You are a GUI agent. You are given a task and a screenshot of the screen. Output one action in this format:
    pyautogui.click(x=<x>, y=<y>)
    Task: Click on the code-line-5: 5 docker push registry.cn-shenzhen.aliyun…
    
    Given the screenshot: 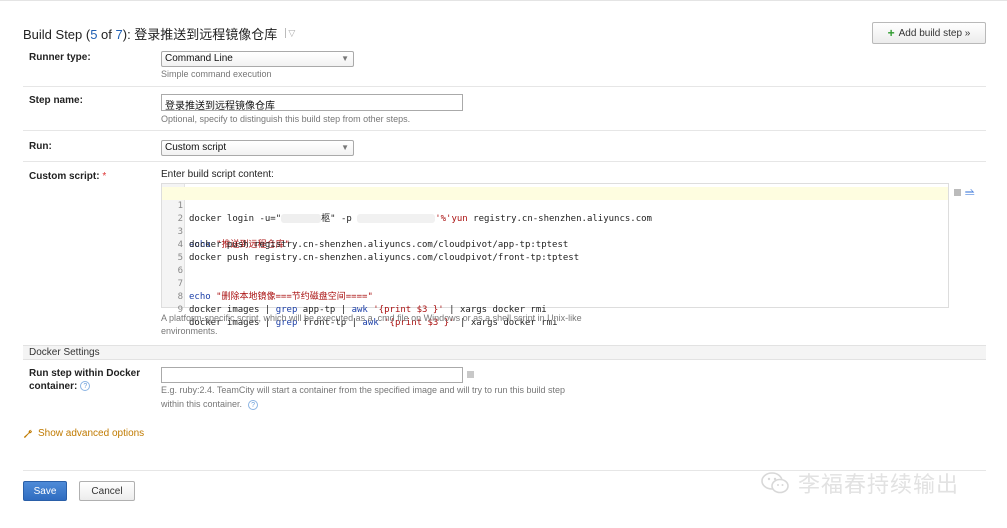 What is the action you would take?
    pyautogui.click(x=378, y=258)
    